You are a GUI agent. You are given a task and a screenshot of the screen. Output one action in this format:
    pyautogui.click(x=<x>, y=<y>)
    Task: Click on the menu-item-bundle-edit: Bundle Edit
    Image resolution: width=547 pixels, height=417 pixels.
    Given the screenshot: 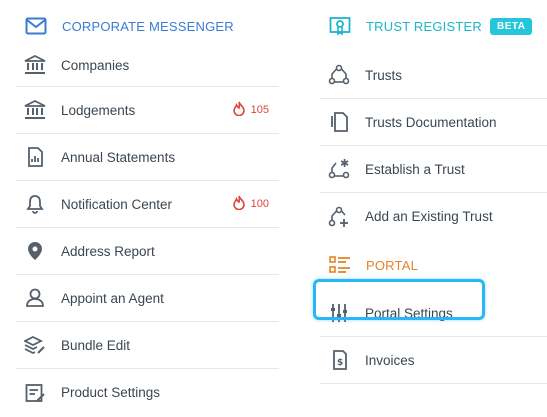 What is the action you would take?
    pyautogui.click(x=147, y=345)
    